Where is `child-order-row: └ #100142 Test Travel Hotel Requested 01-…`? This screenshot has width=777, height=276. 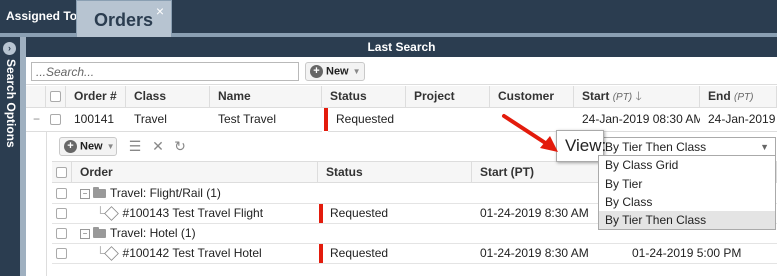
child-order-row: └ #100142 Test Travel Hotel Requested 01-… is located at coordinates (414, 254).